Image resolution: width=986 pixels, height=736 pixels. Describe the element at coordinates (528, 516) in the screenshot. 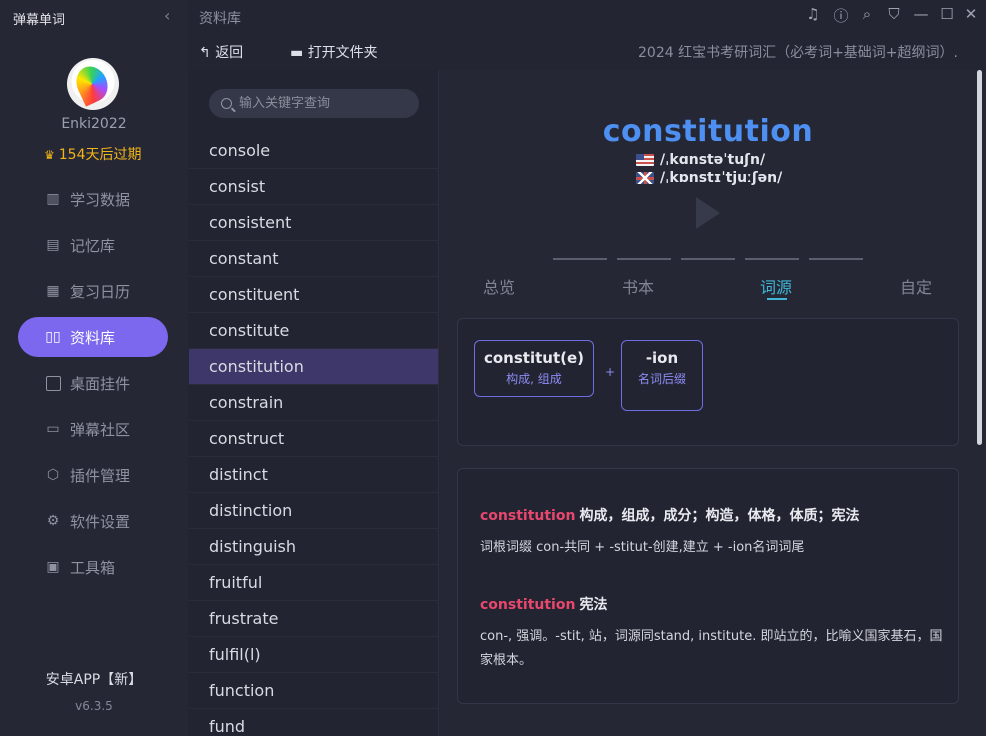

I see `etymology-word: constitution` at that location.